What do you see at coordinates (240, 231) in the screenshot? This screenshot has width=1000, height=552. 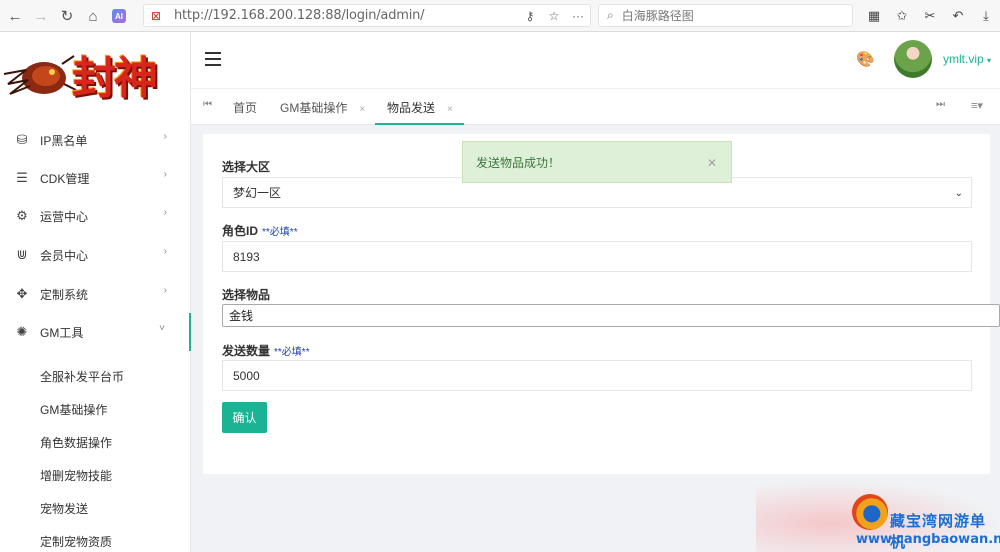 I see `role-id-label-text: 角色ID` at bounding box center [240, 231].